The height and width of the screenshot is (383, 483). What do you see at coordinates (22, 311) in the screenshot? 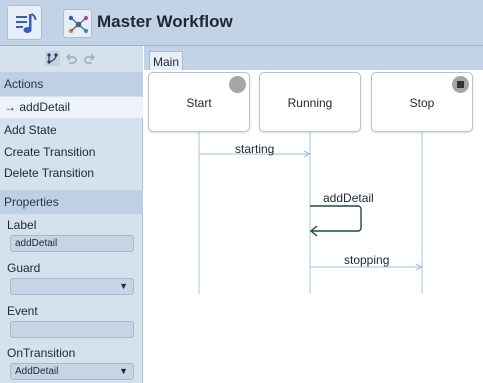
I see `event-label: Event` at bounding box center [22, 311].